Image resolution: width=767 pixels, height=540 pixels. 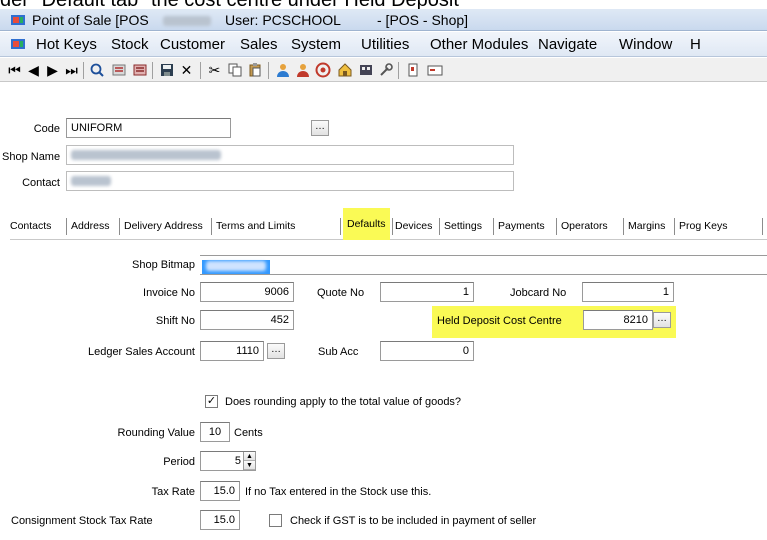 I want to click on tab-delivery-address: Delivery Address, so click(x=163, y=226).